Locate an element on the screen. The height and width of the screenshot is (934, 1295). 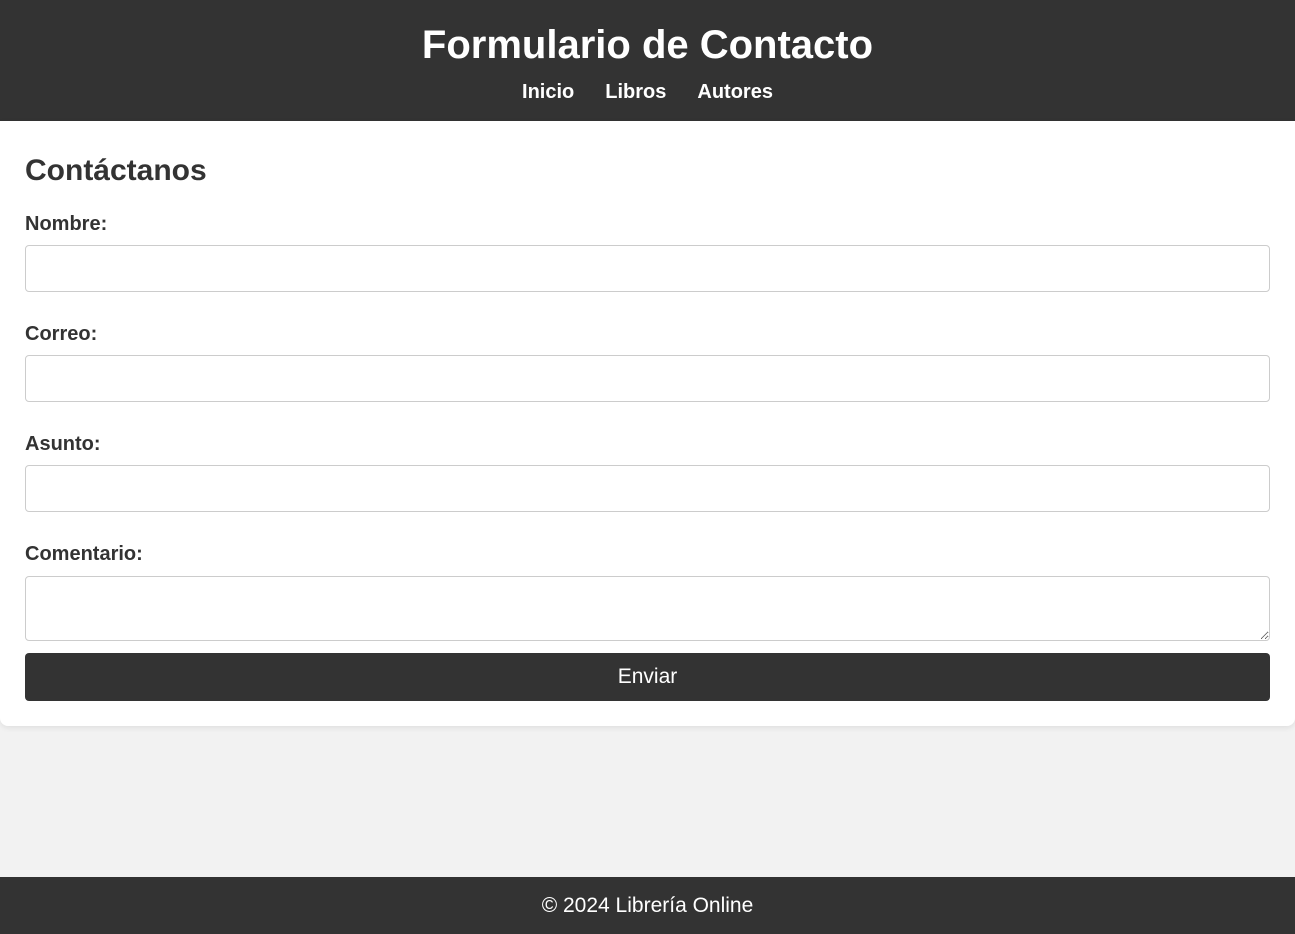
footer-text: © 2024 Librería Online is located at coordinates (647, 905).